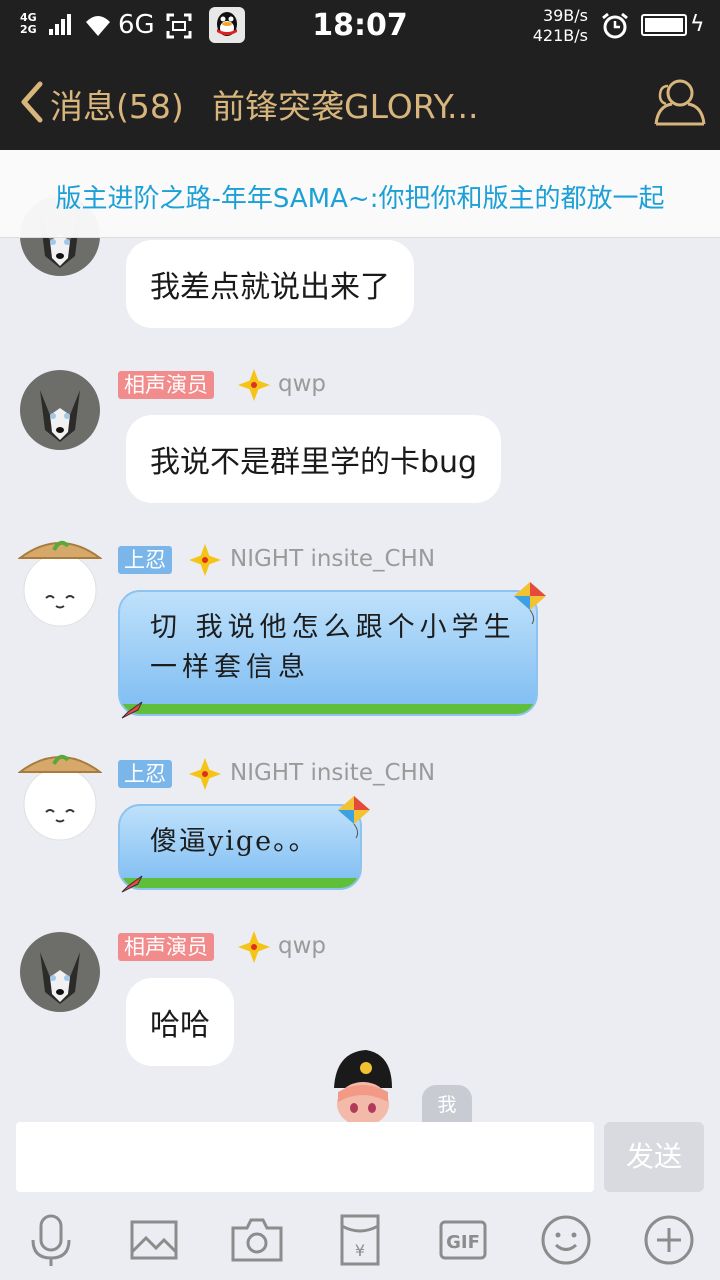  I want to click on gif-icon: GIF, so click(463, 1240).